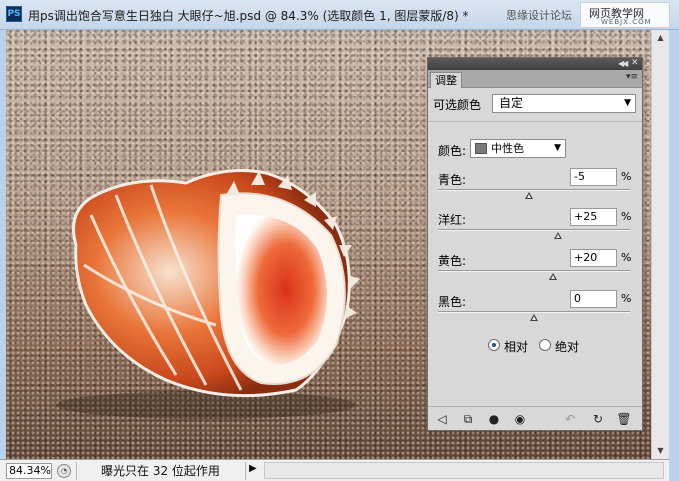 This screenshot has width=679, height=481. I want to click on slider-magenta: 洋红: +25 %, so click(535, 228).